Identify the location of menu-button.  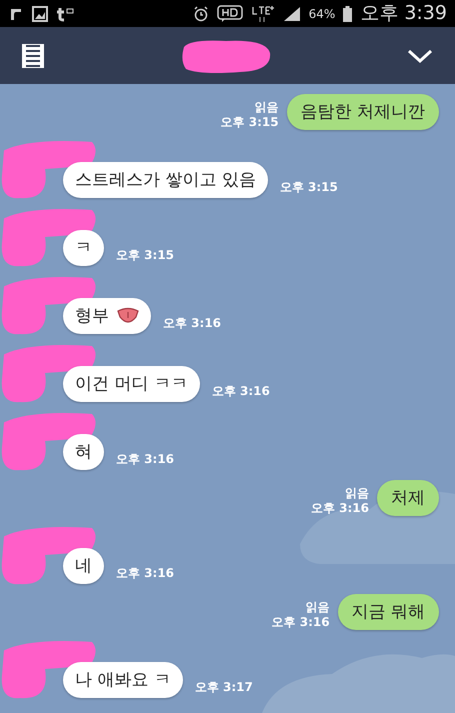
(33, 56).